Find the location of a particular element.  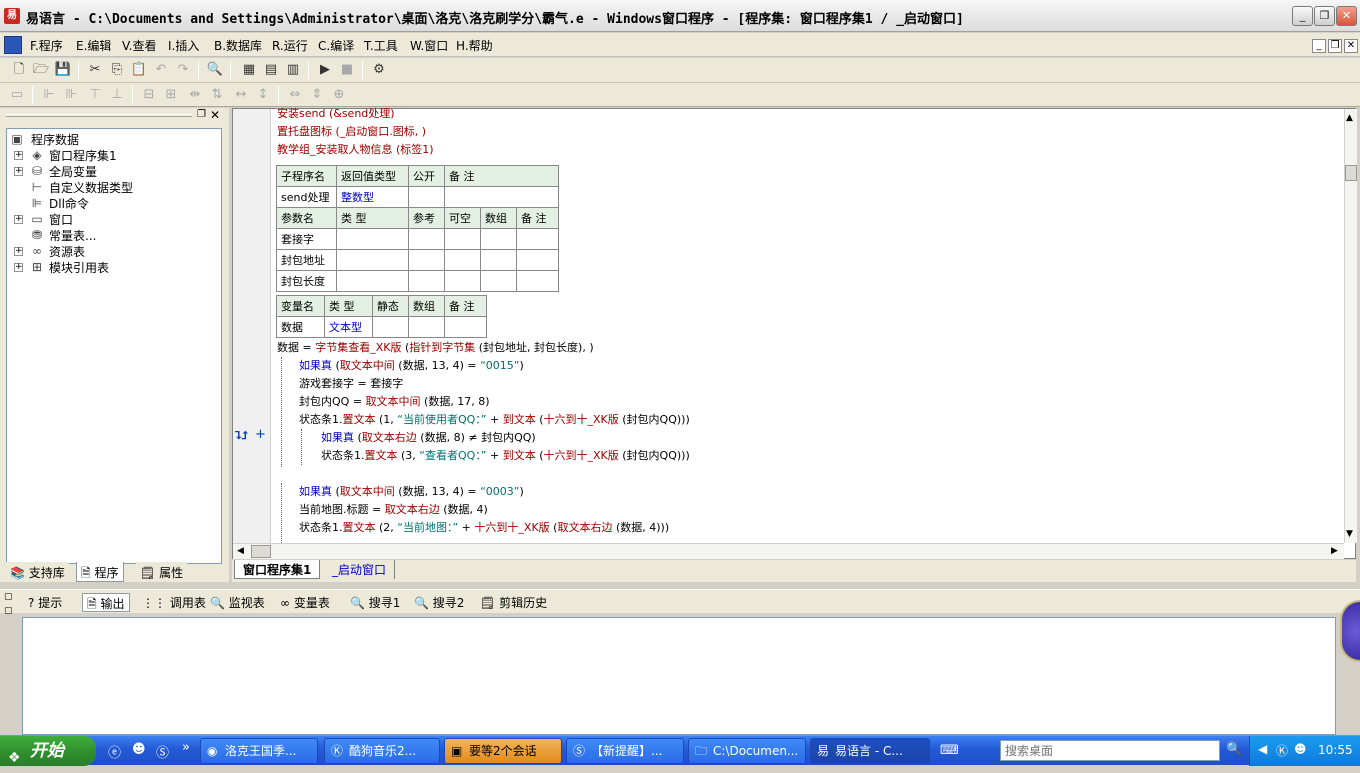

panel-close-icon: ▢ is located at coordinates (8, 611).